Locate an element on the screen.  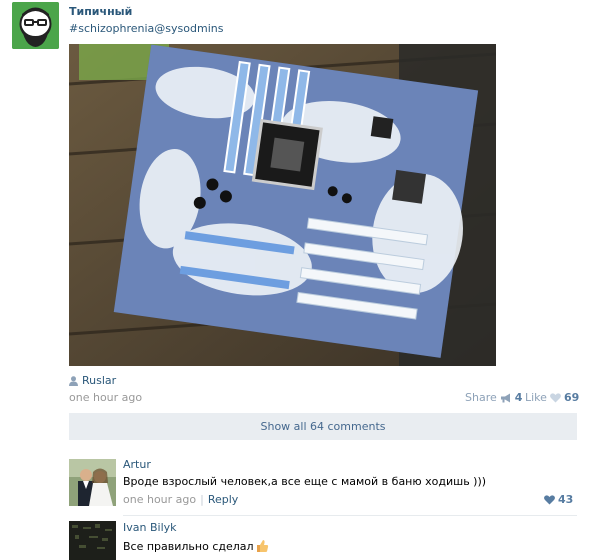
post-timestamp: one hour ago is located at coordinates (105, 397).